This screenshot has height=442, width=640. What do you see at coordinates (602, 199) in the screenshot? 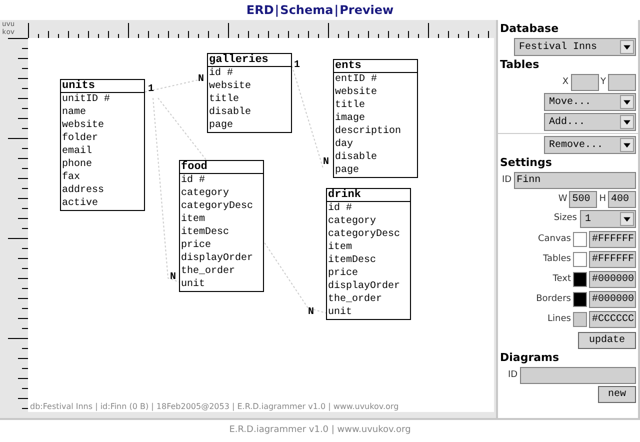
I see `field-label: H` at bounding box center [602, 199].